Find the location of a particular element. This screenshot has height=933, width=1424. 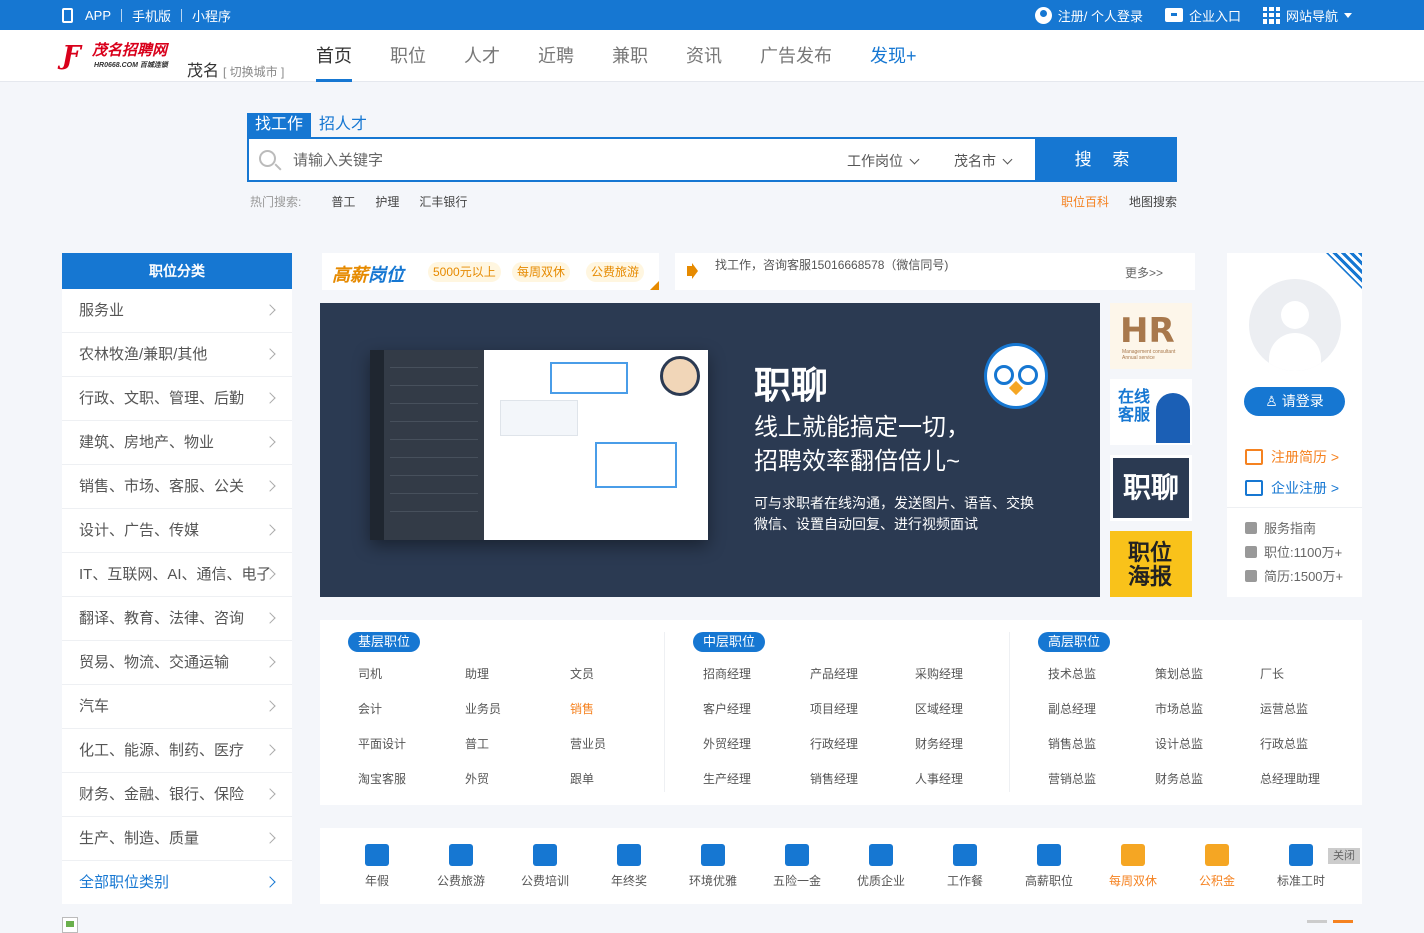

mini-program-link: 小程序 is located at coordinates (211, 15).